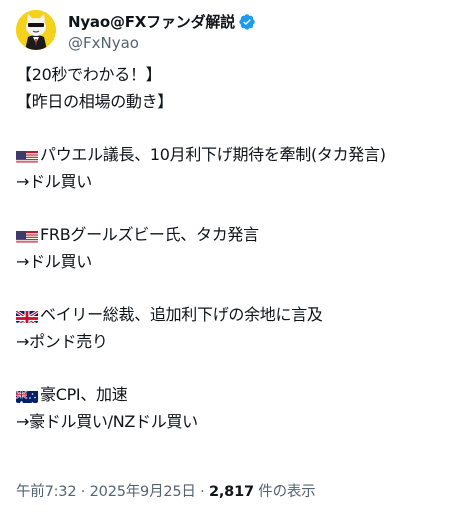 The width and height of the screenshot is (472, 513). I want to click on tweet-line: →豪ドル買い/NZドル買い, so click(107, 421).